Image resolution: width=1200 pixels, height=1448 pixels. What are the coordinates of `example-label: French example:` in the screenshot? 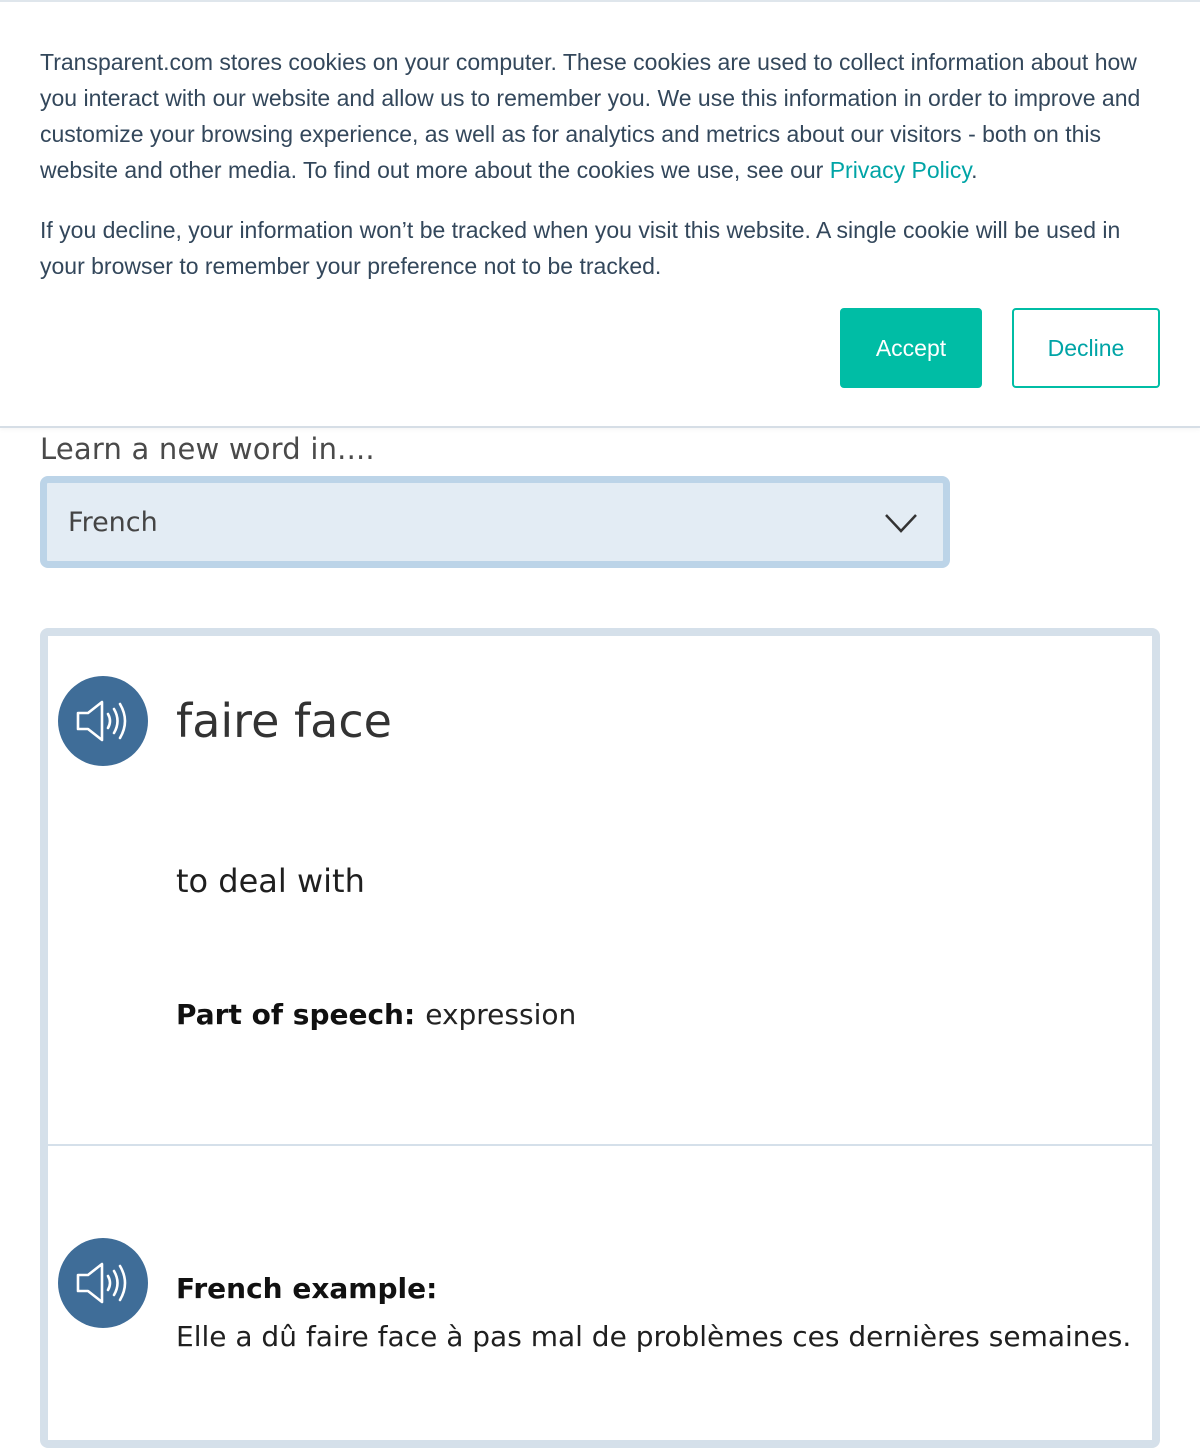 It's located at (307, 1288).